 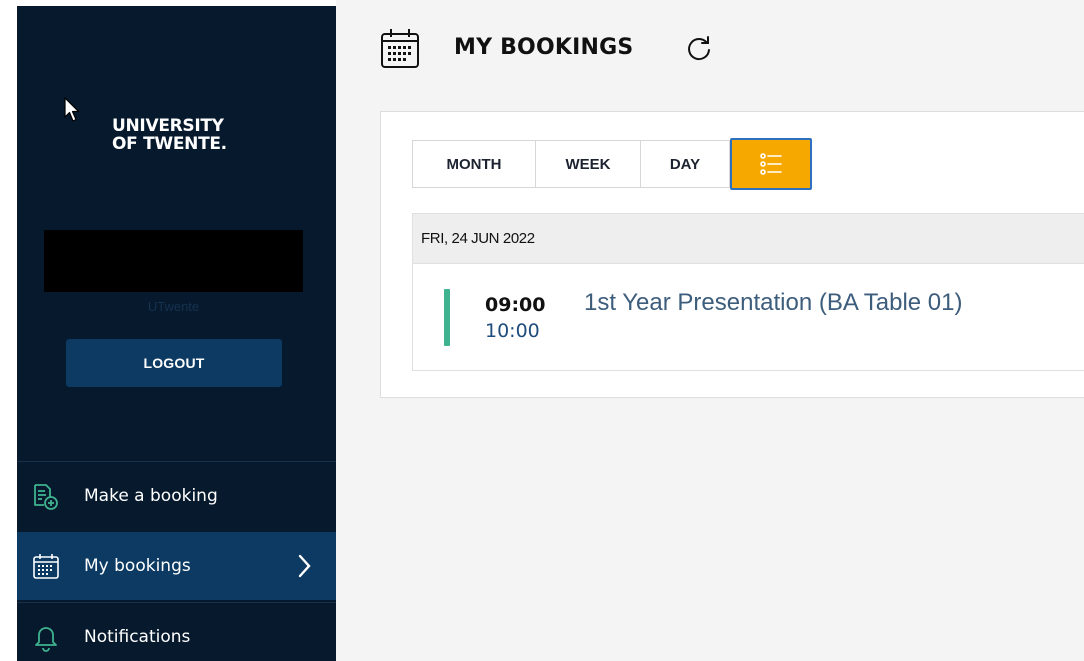 I want to click on booking-end-time: 10:00, so click(x=512, y=331).